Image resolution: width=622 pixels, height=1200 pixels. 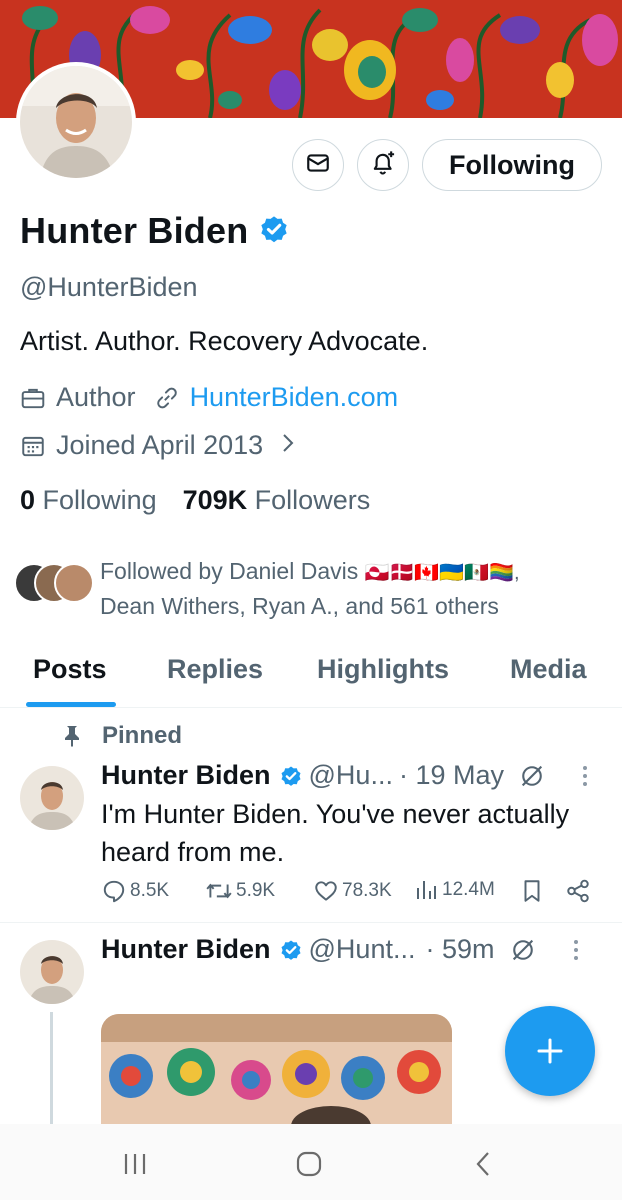 What do you see at coordinates (512, 165) in the screenshot?
I see `following-button: Following` at bounding box center [512, 165].